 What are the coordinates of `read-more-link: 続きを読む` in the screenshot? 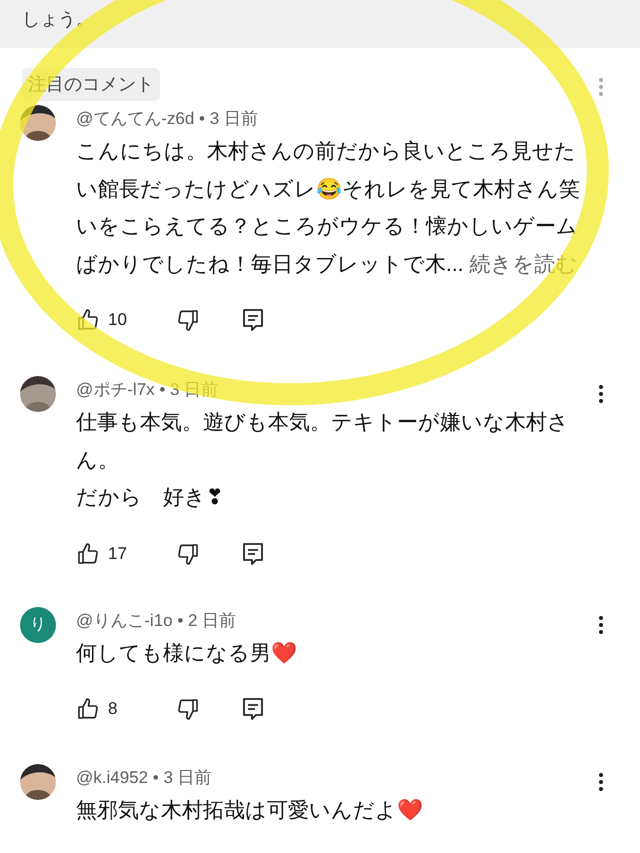 It's located at (523, 264).